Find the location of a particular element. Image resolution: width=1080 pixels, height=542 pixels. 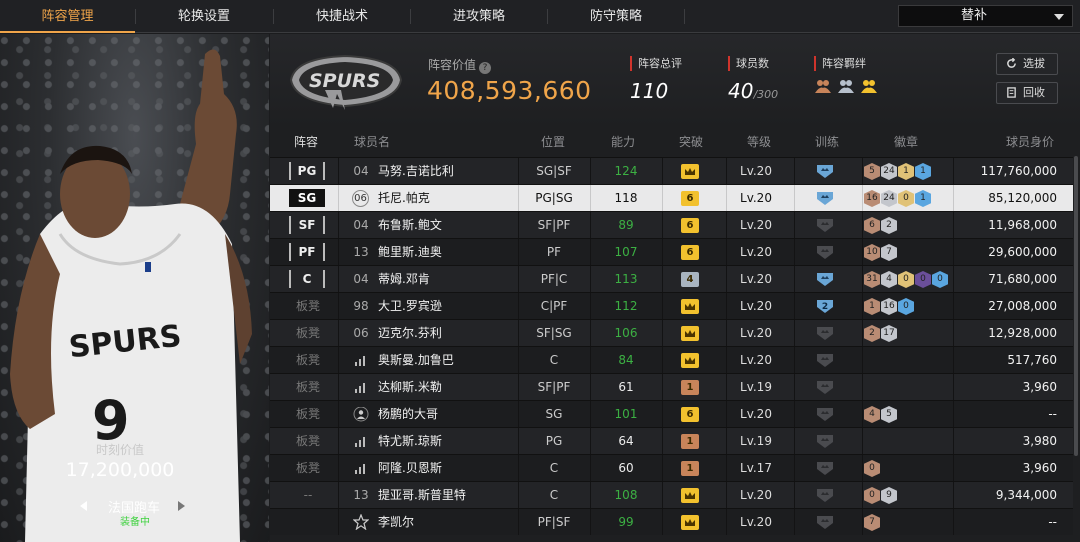

training-icon: 2 is located at coordinates (825, 306).